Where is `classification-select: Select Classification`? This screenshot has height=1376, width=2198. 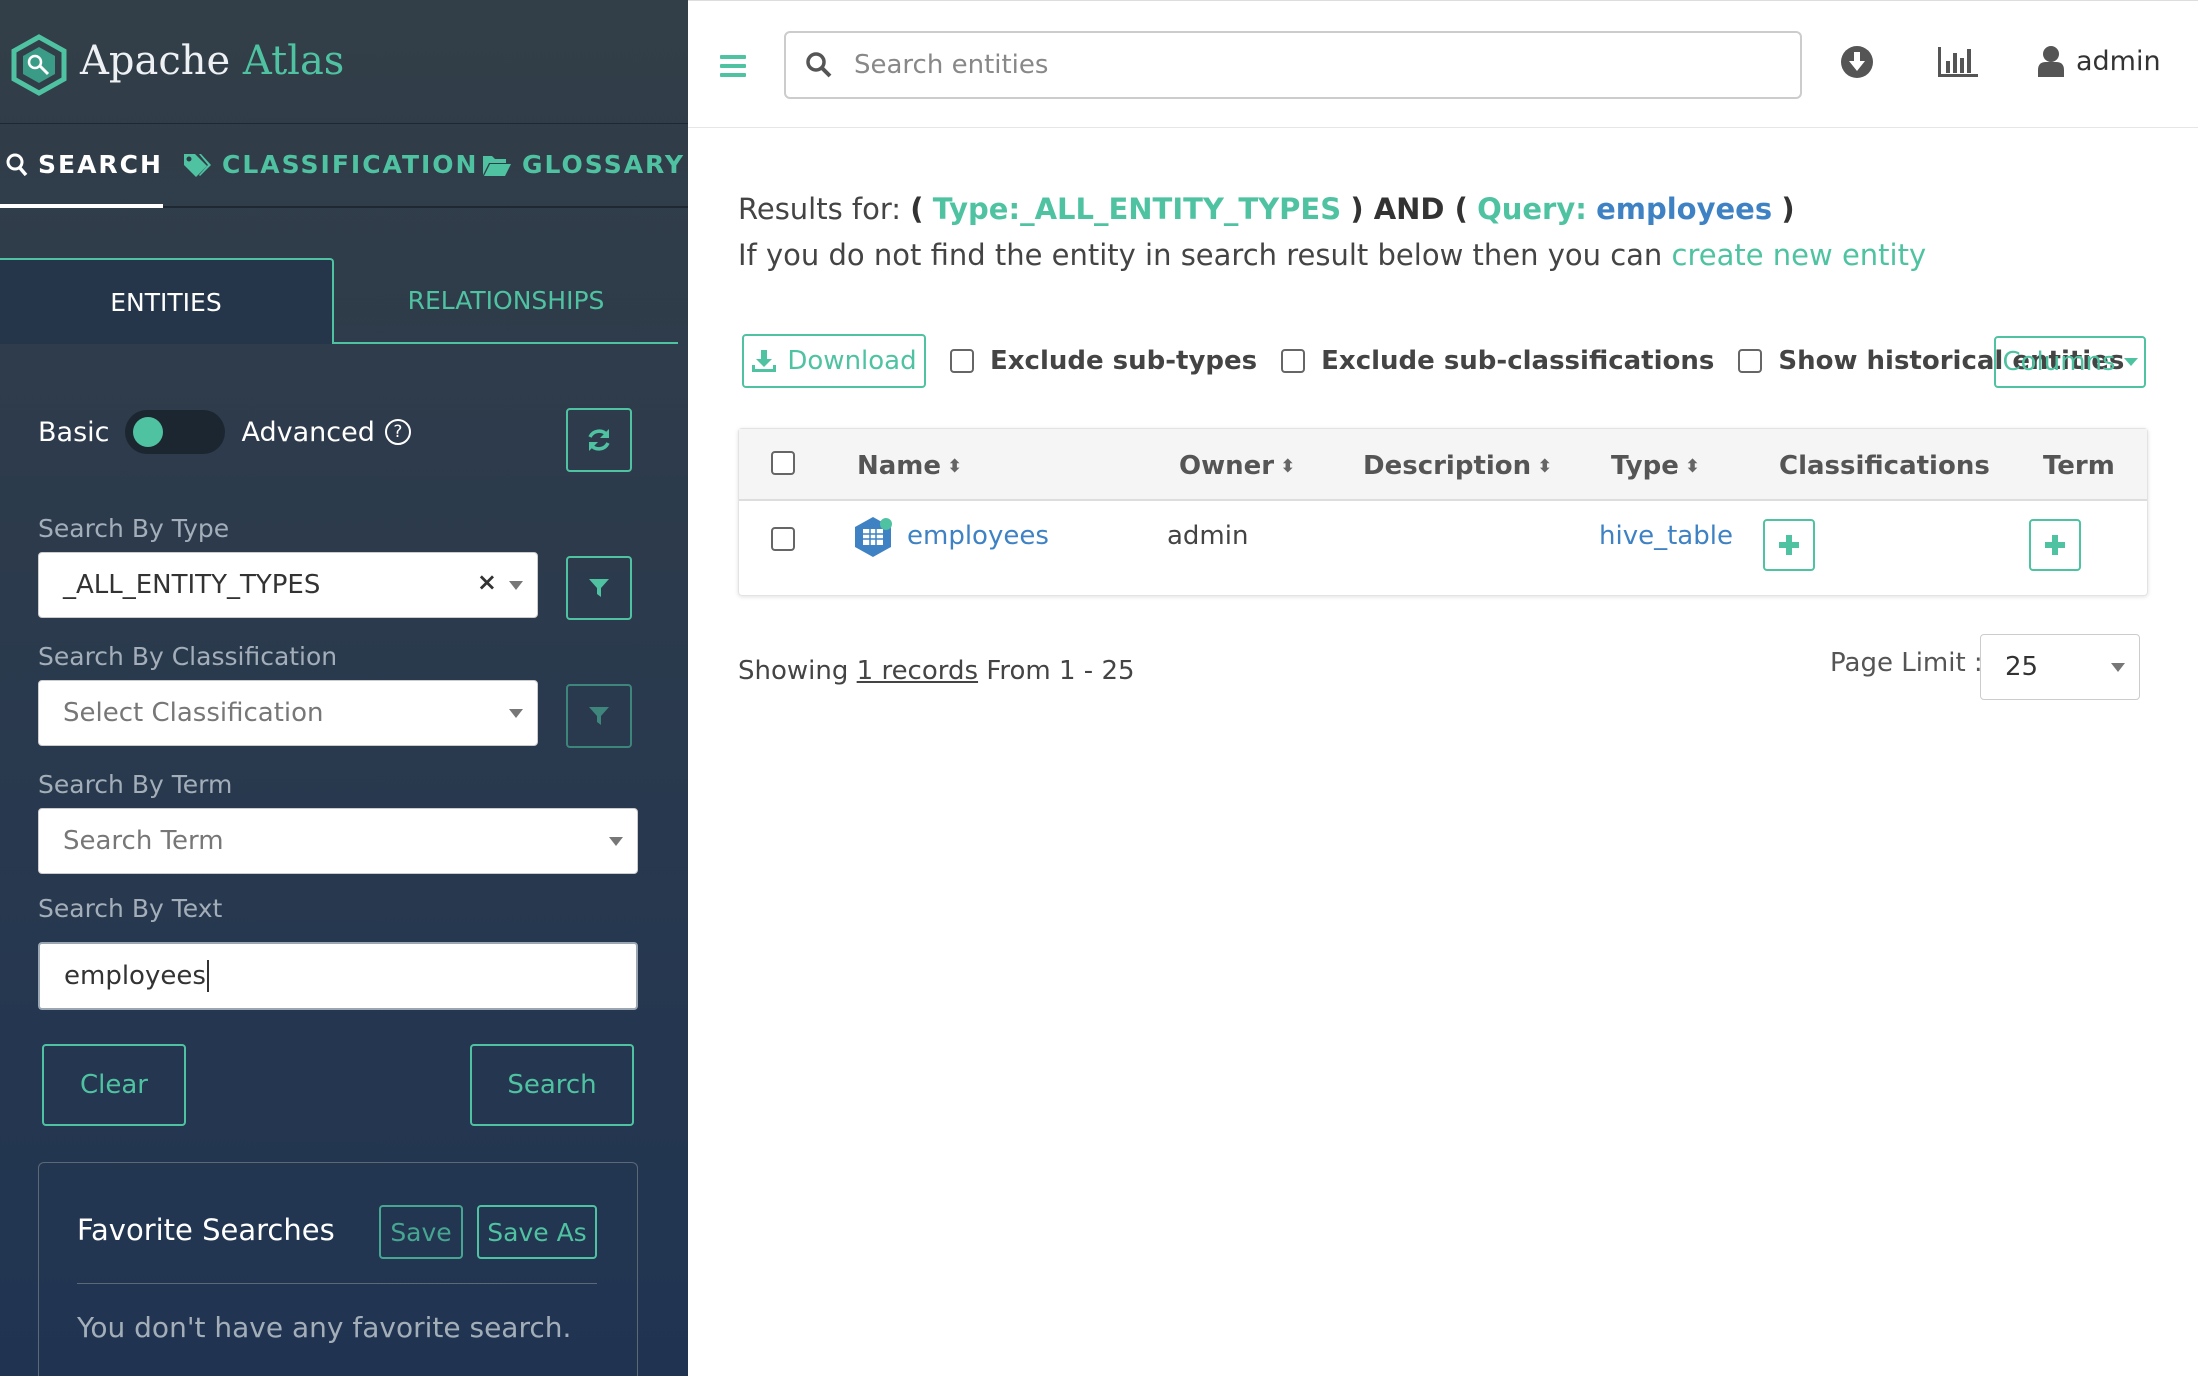
classification-select: Select Classification is located at coordinates (288, 713).